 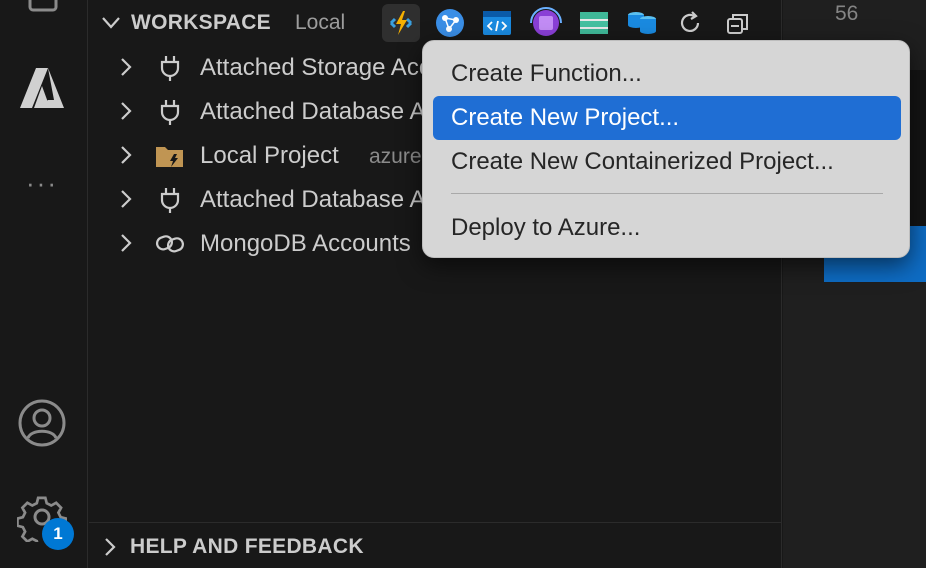 What do you see at coordinates (42, 423) in the screenshot?
I see `account-icon` at bounding box center [42, 423].